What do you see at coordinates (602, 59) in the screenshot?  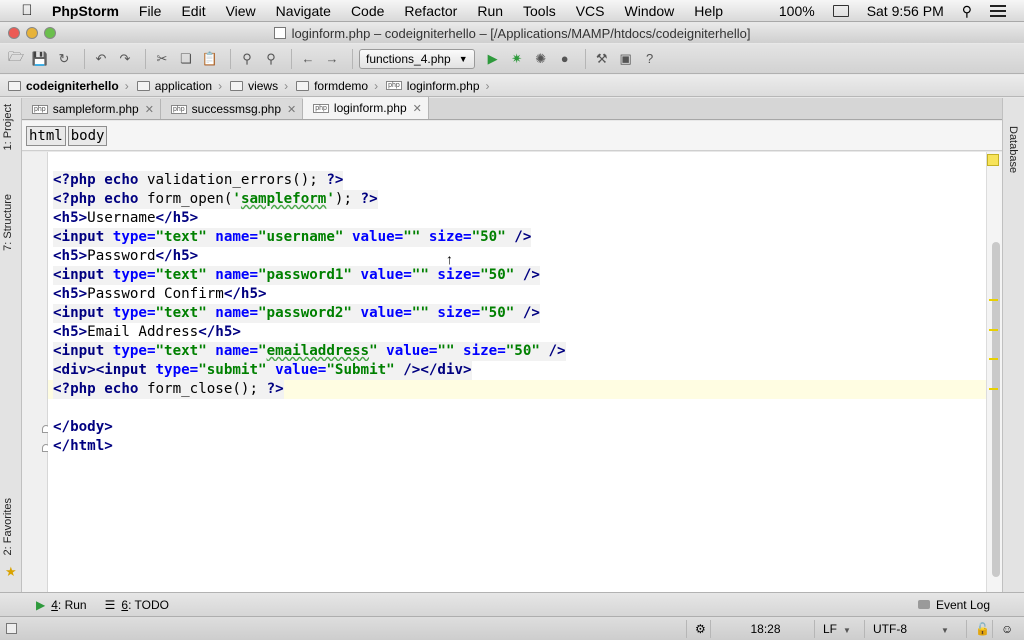 I see `settings-icon: ⚒` at bounding box center [602, 59].